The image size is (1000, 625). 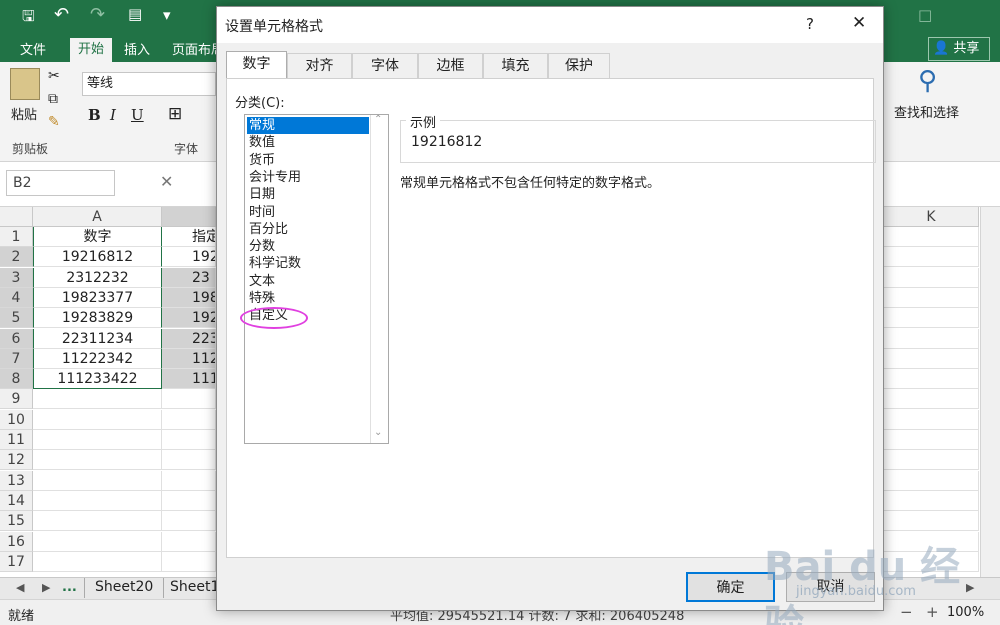 What do you see at coordinates (97, 359) in the screenshot?
I see `cell-a: 11222342` at bounding box center [97, 359].